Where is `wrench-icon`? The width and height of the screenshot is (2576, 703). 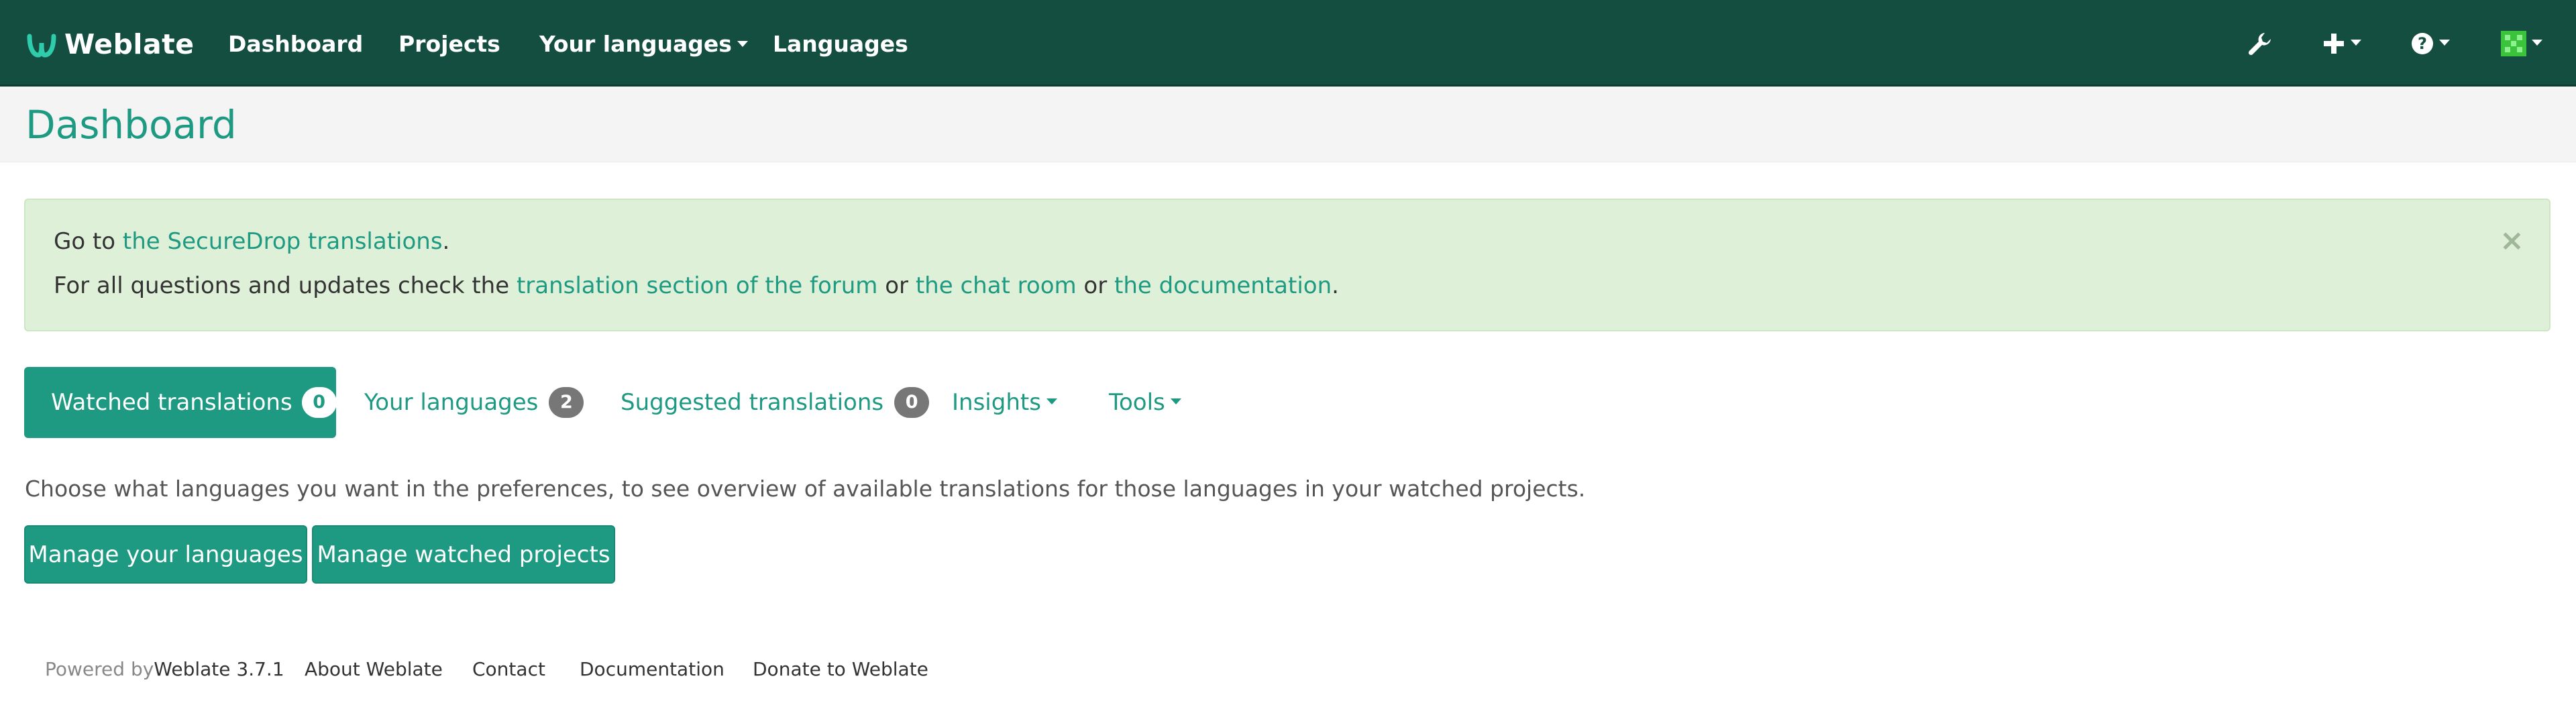 wrench-icon is located at coordinates (2259, 44).